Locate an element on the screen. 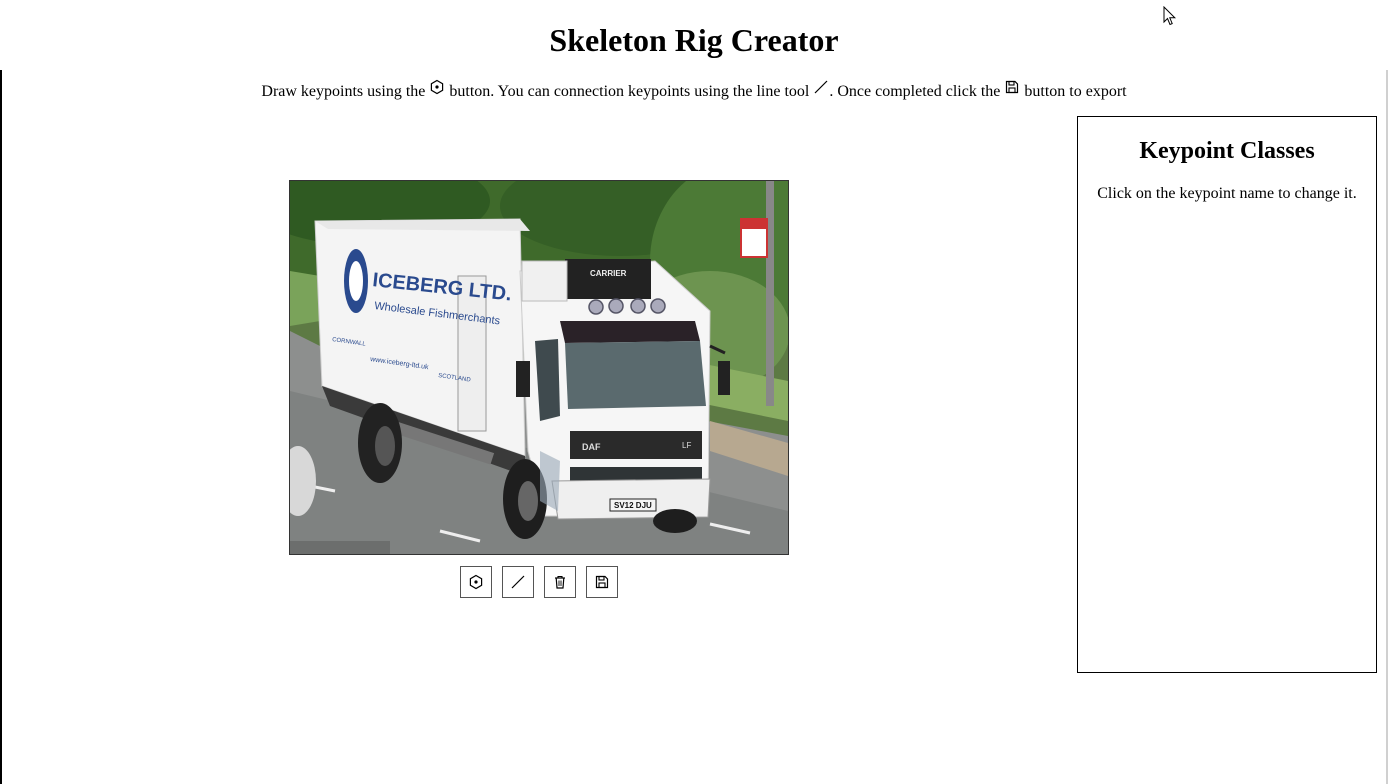 The image size is (1388, 784). keypoint-tool-button is located at coordinates (476, 582).